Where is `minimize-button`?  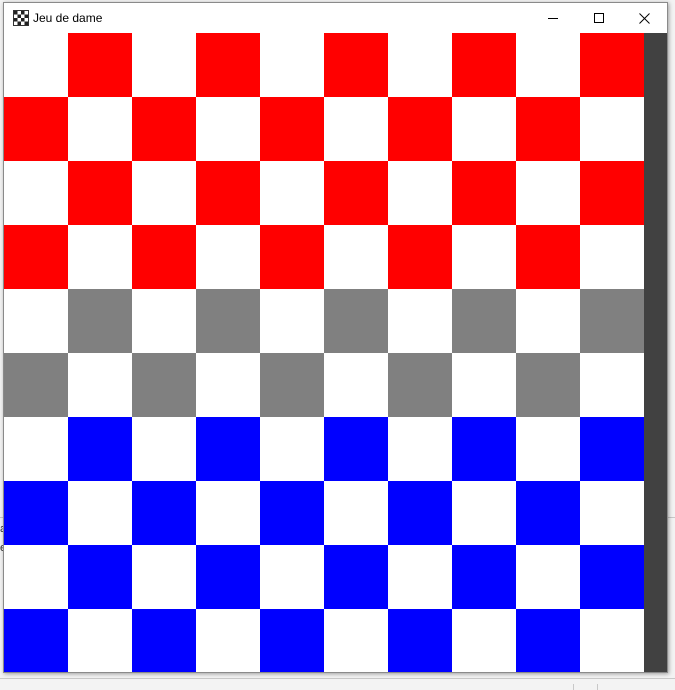
minimize-button is located at coordinates (553, 18).